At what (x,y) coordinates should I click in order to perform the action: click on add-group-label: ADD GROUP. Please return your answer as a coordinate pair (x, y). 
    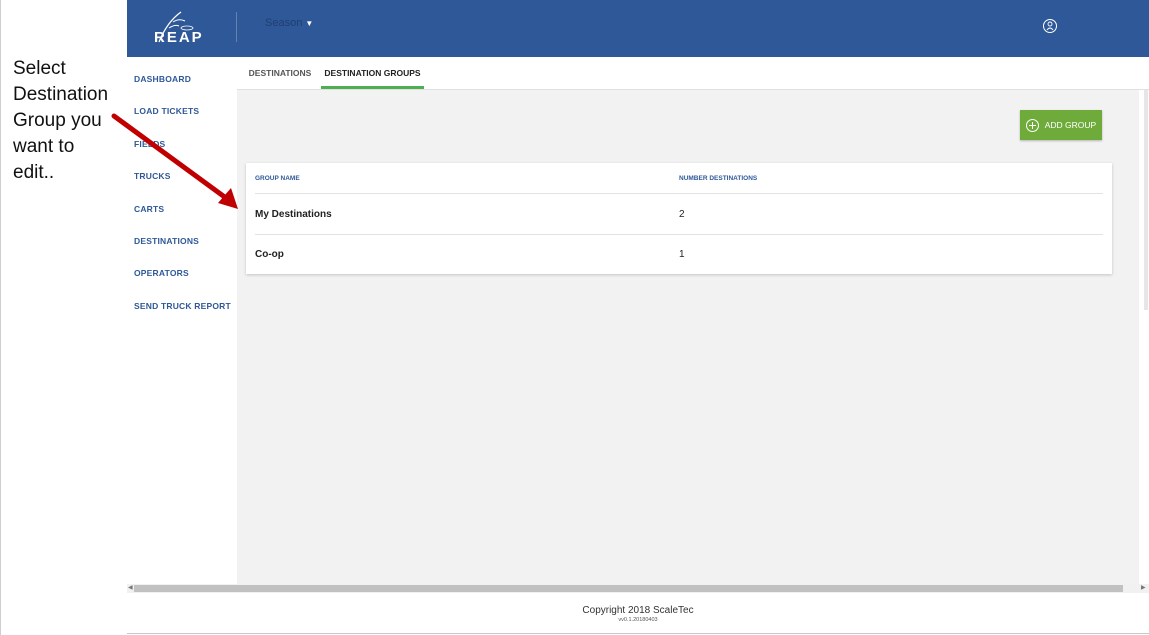
    Looking at the image, I should click on (1070, 125).